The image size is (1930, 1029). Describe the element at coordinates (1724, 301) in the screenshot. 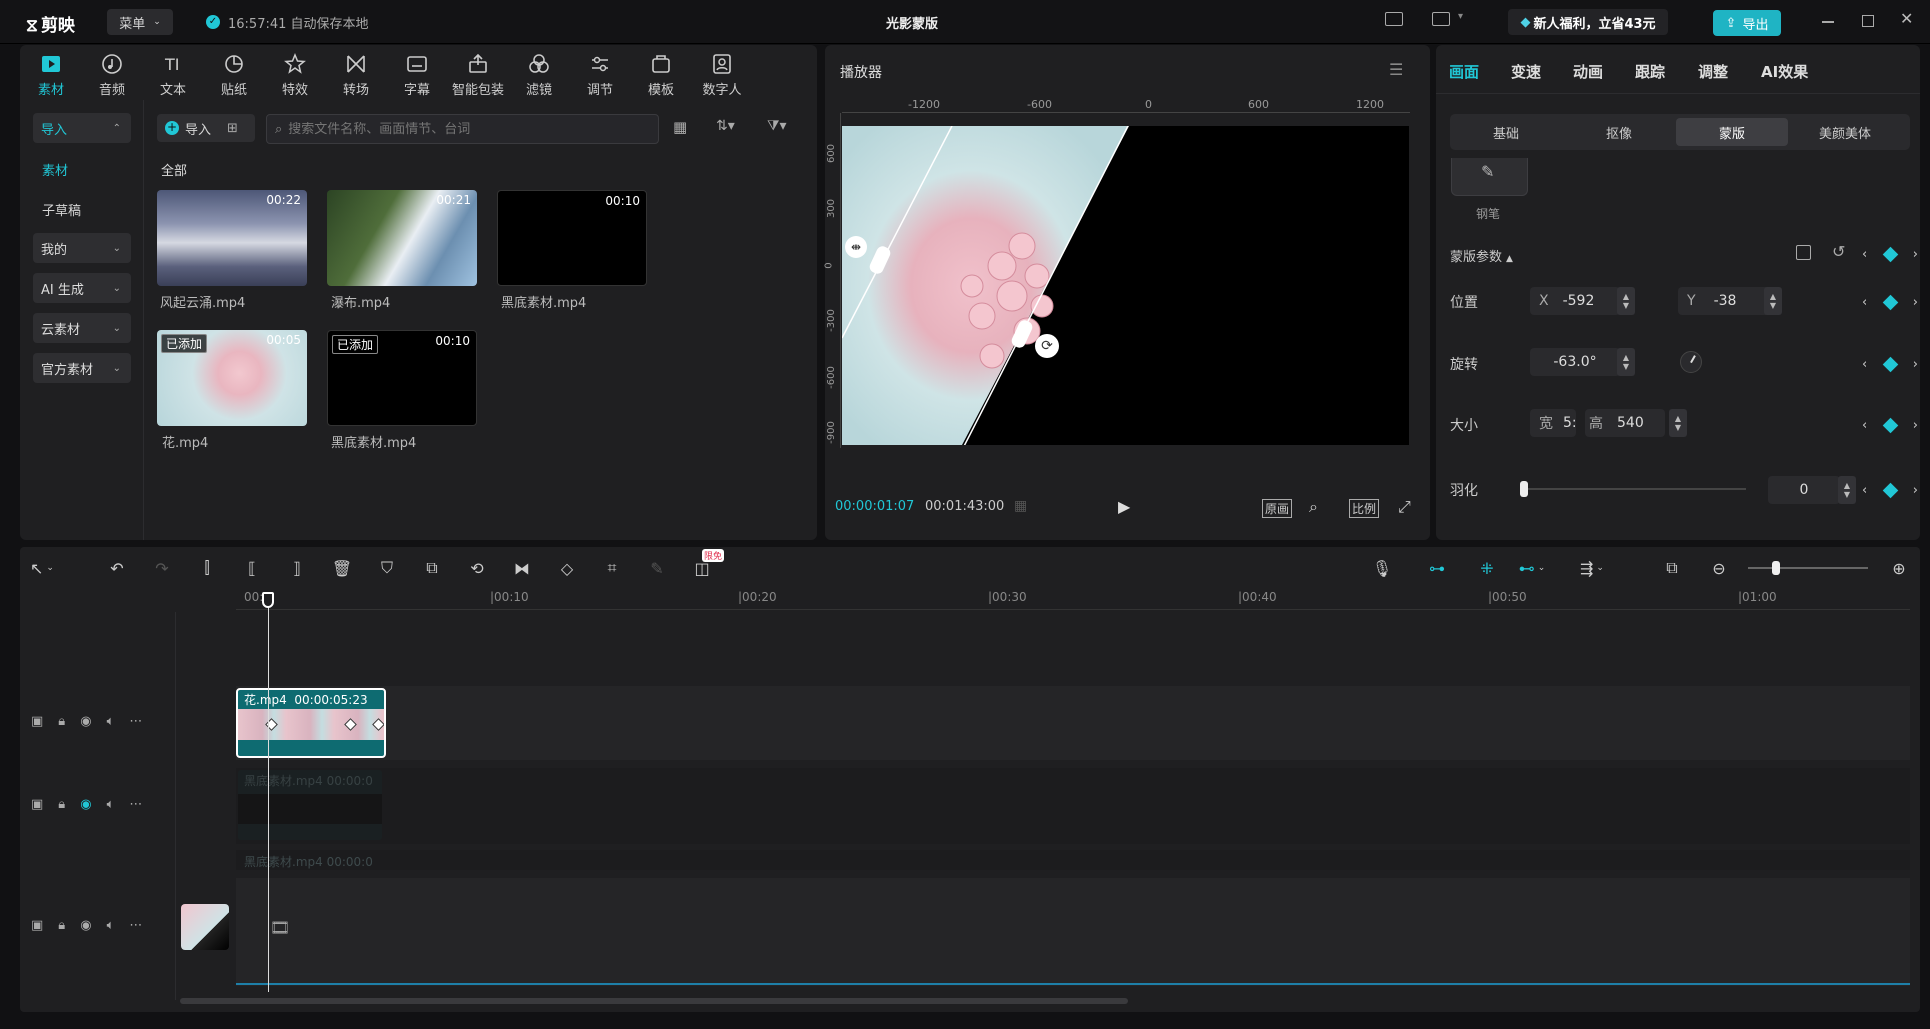

I see `position-y-field: Y -38` at that location.